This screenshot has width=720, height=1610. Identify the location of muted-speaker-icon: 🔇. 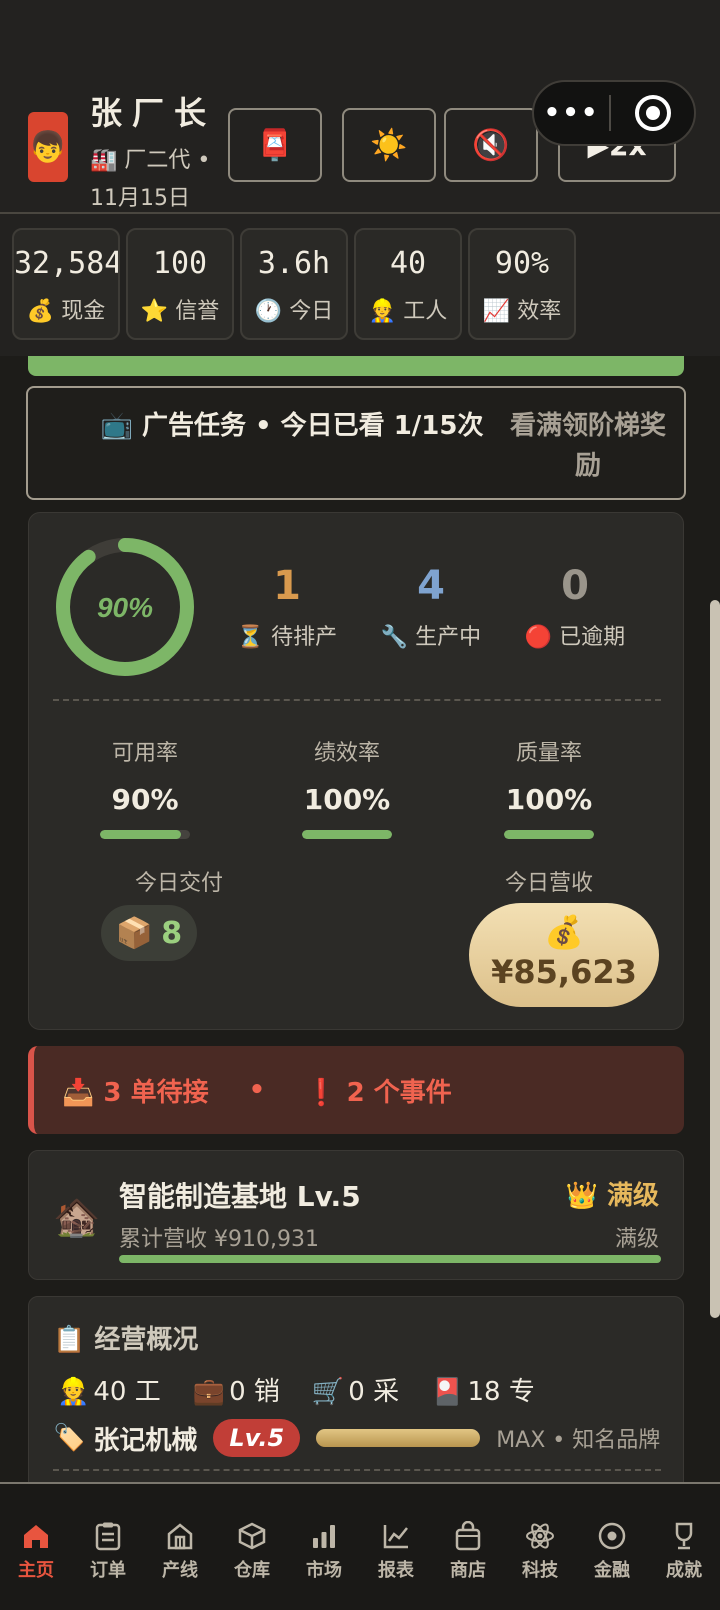
(491, 145).